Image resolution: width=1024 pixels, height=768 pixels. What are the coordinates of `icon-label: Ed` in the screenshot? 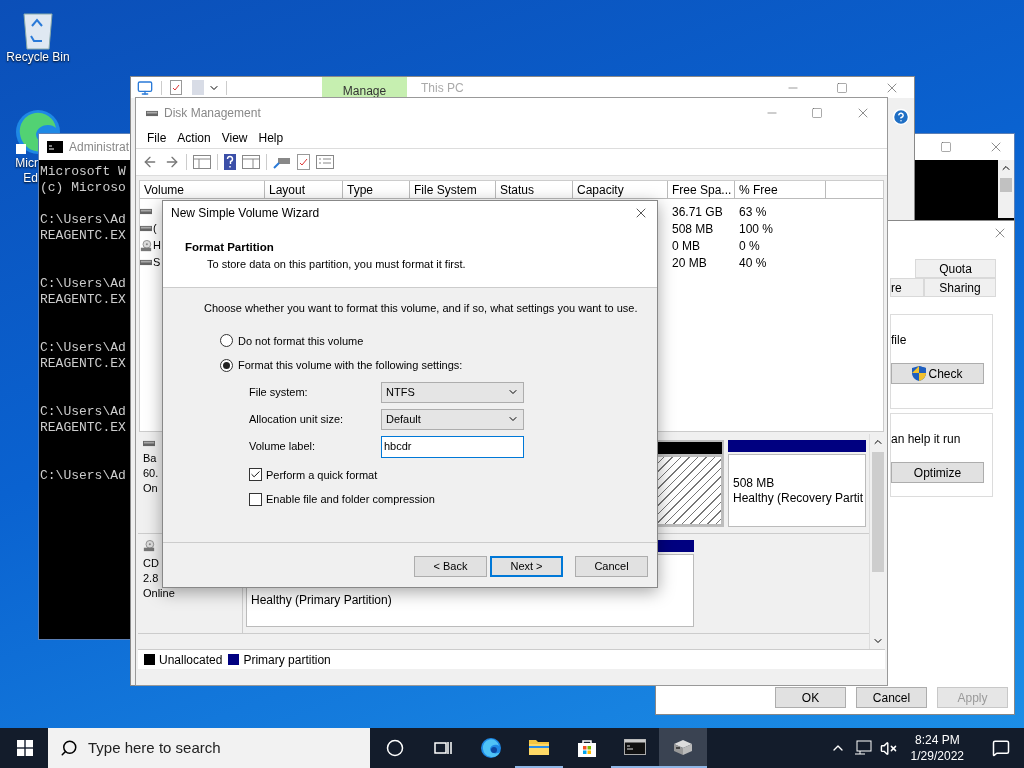 It's located at (30, 178).